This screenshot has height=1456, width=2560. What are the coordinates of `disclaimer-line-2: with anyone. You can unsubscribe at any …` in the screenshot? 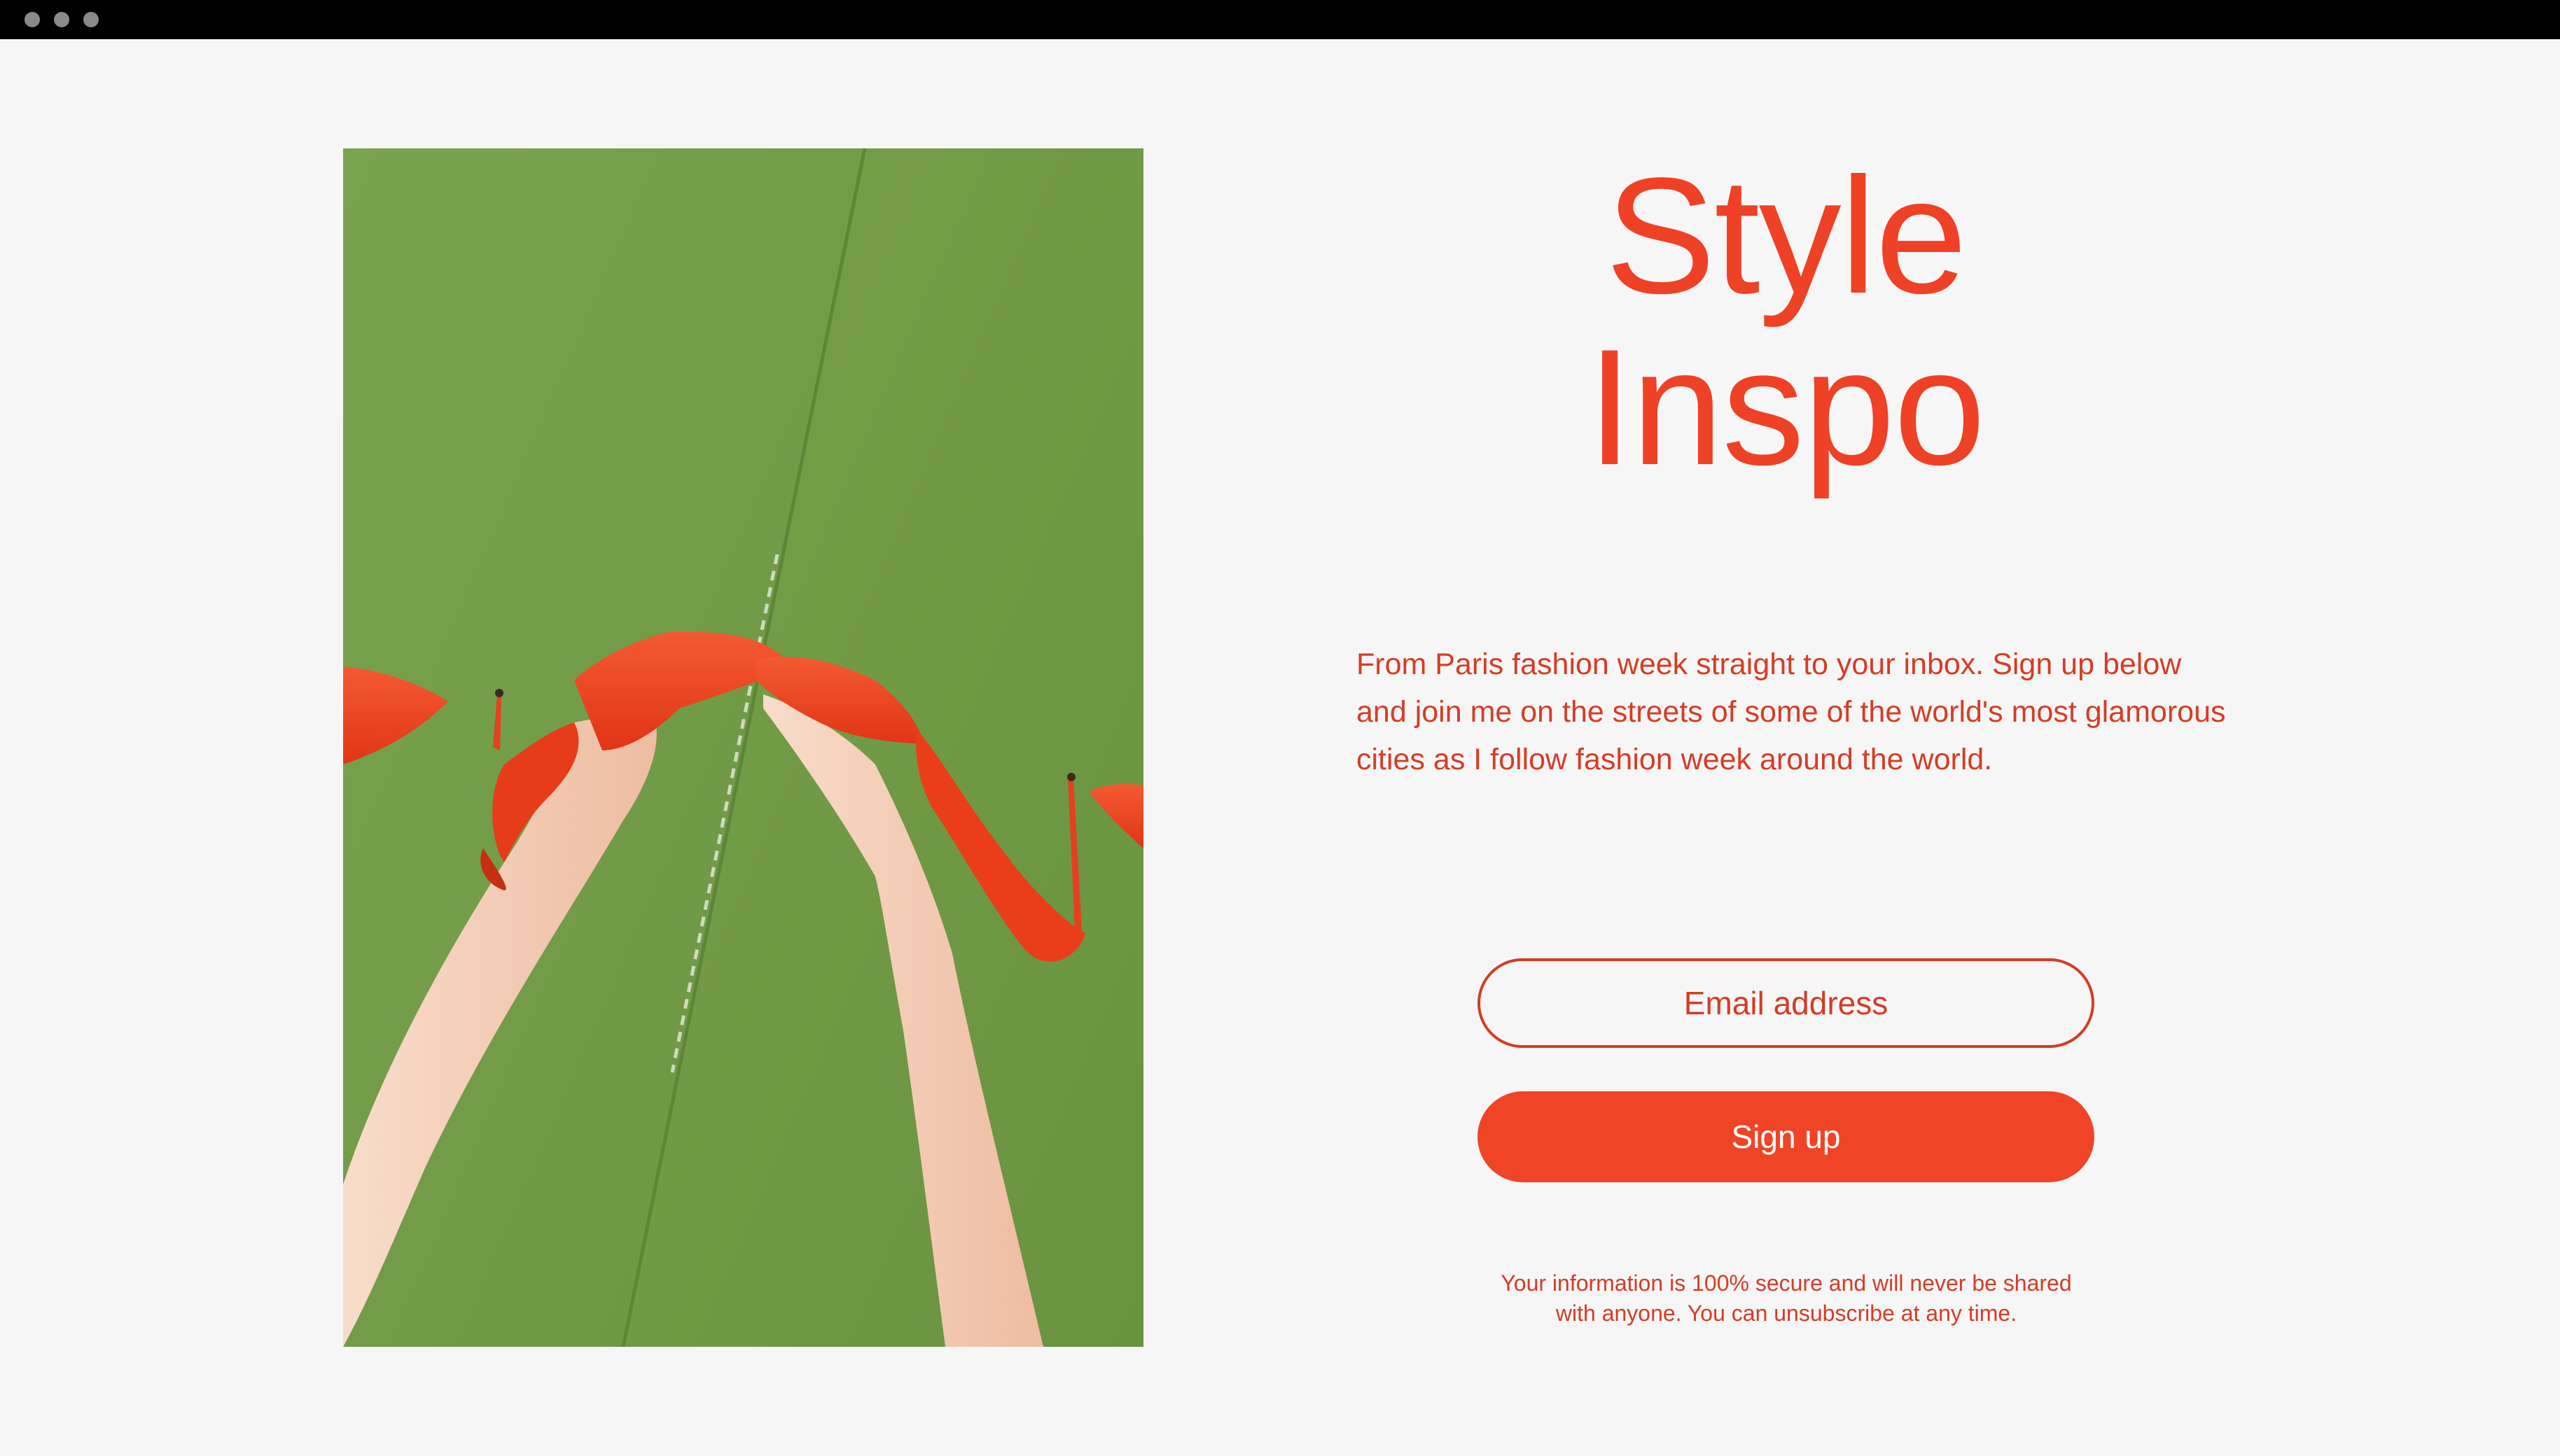 It's located at (1786, 1313).